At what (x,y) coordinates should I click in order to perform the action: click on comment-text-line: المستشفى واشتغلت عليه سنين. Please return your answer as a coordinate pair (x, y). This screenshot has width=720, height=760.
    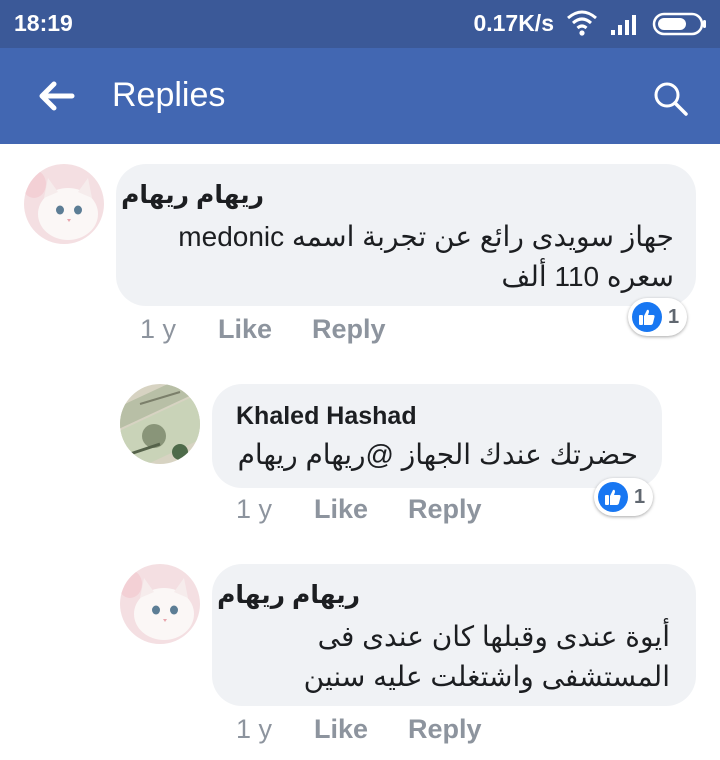
    Looking at the image, I should click on (486, 676).